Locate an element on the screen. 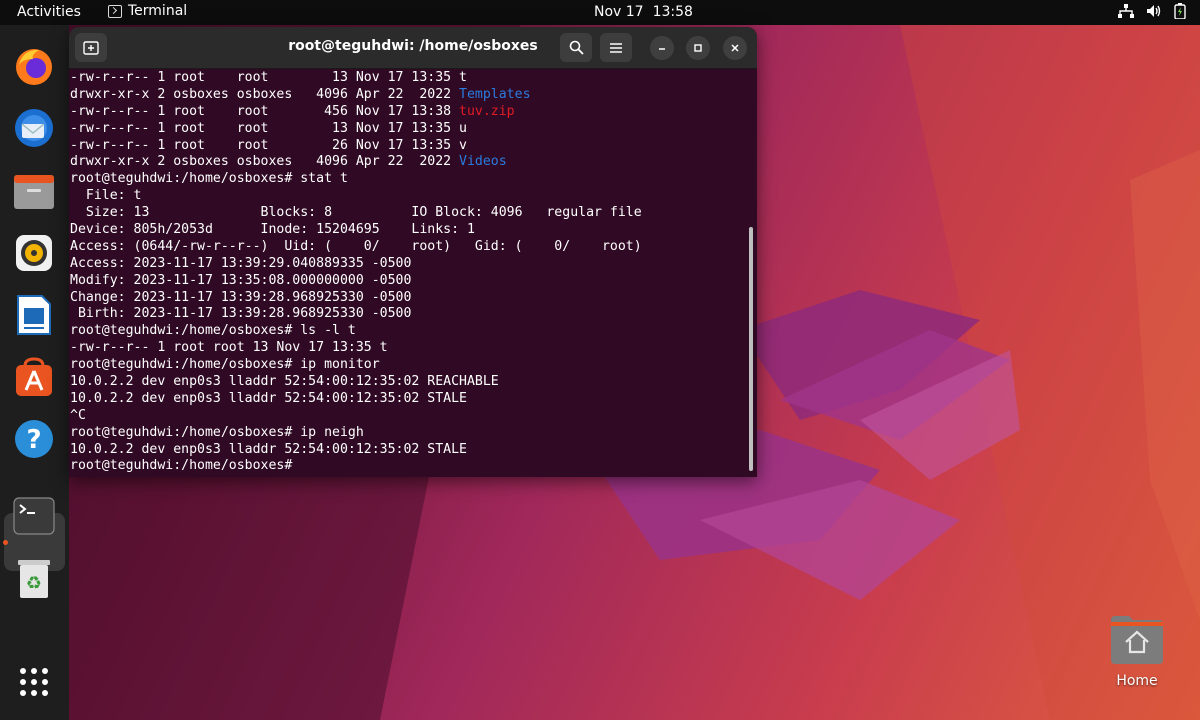  terminal-line-text: root@teguhdwi:/home/osboxes# stat t is located at coordinates (209, 179).